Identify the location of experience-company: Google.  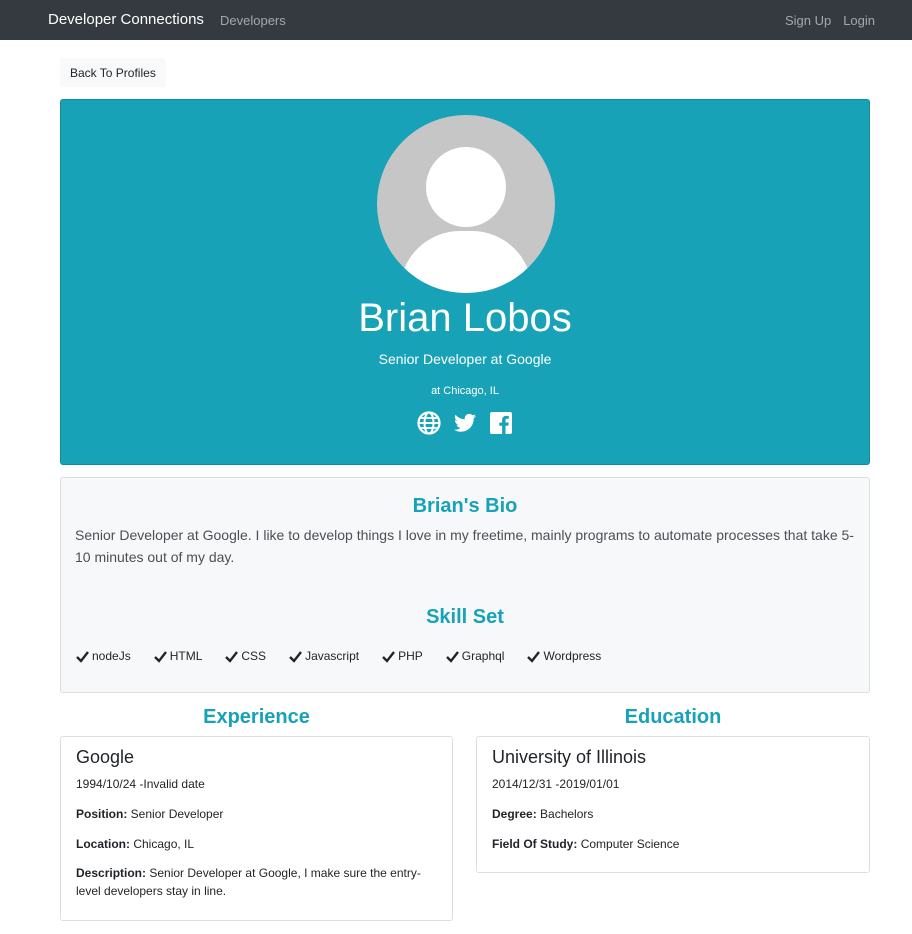
(105, 757).